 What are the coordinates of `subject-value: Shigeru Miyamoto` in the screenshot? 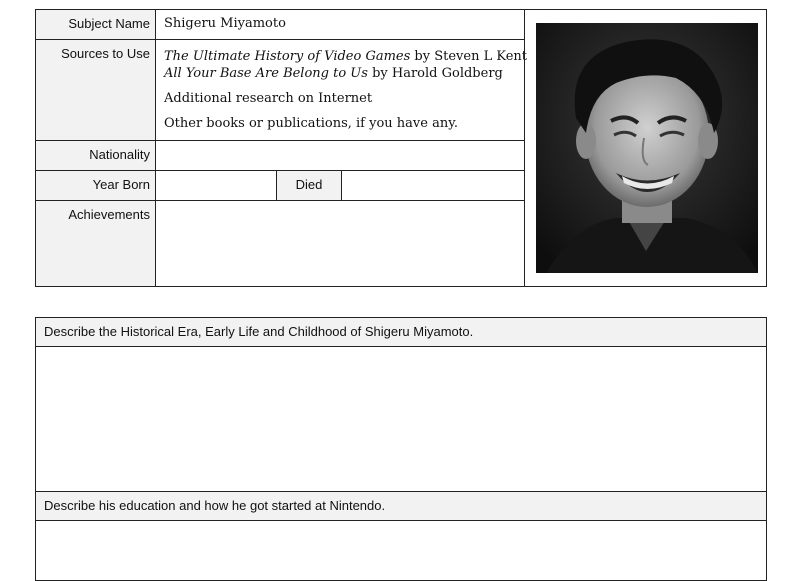 It's located at (225, 23).